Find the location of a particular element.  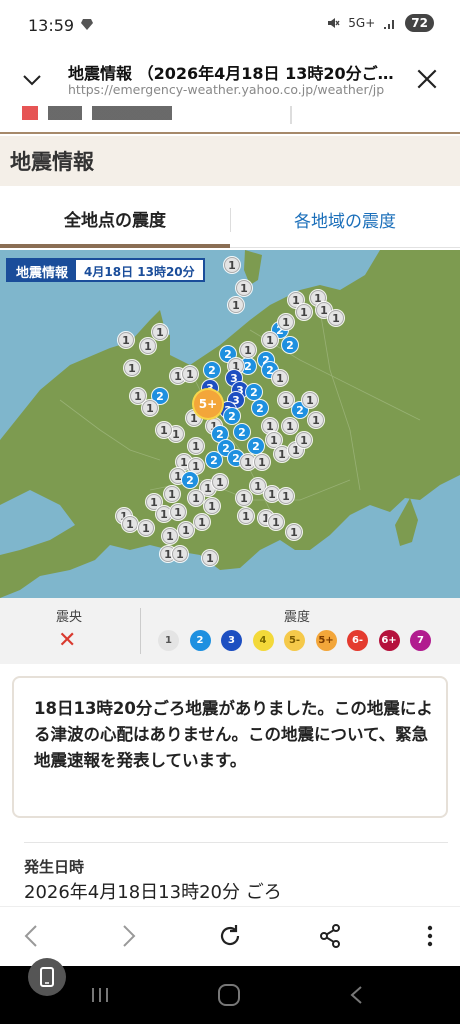

tab-bar: 全地点の震度 各地域の震度 is located at coordinates (230, 220).